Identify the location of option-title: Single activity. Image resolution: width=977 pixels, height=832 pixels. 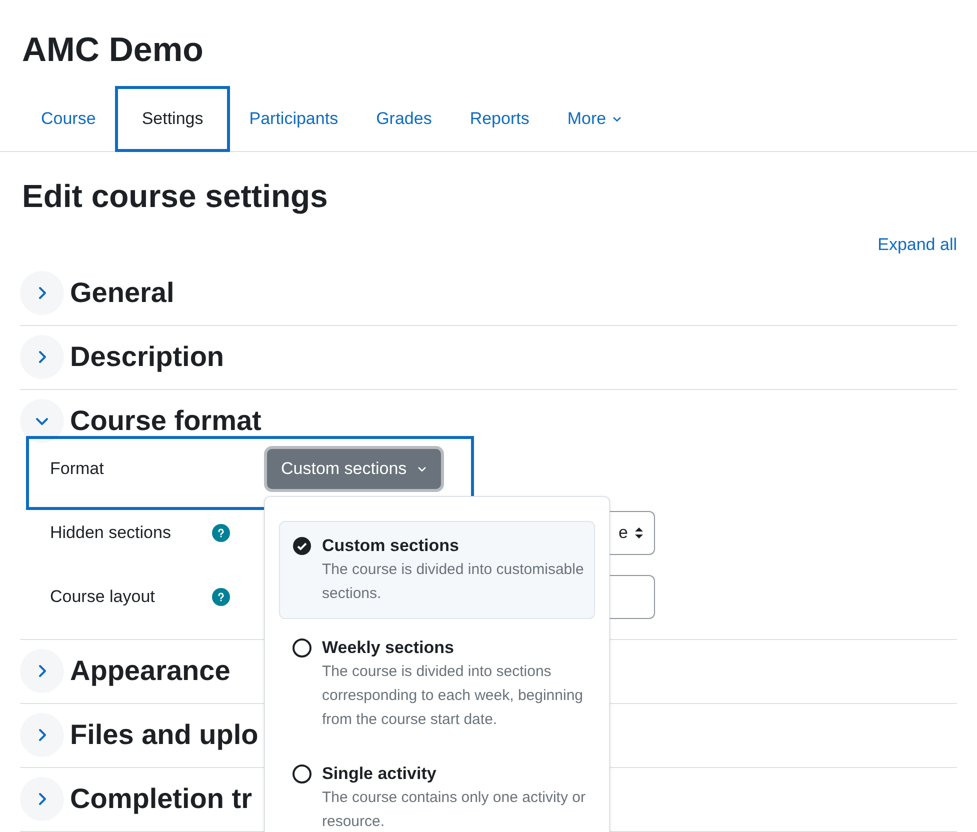
(380, 773).